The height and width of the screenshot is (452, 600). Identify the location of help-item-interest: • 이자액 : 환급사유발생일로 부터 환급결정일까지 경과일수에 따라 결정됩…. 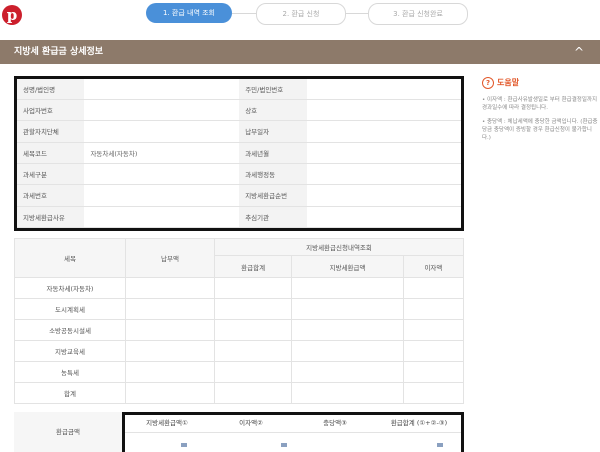
(540, 104).